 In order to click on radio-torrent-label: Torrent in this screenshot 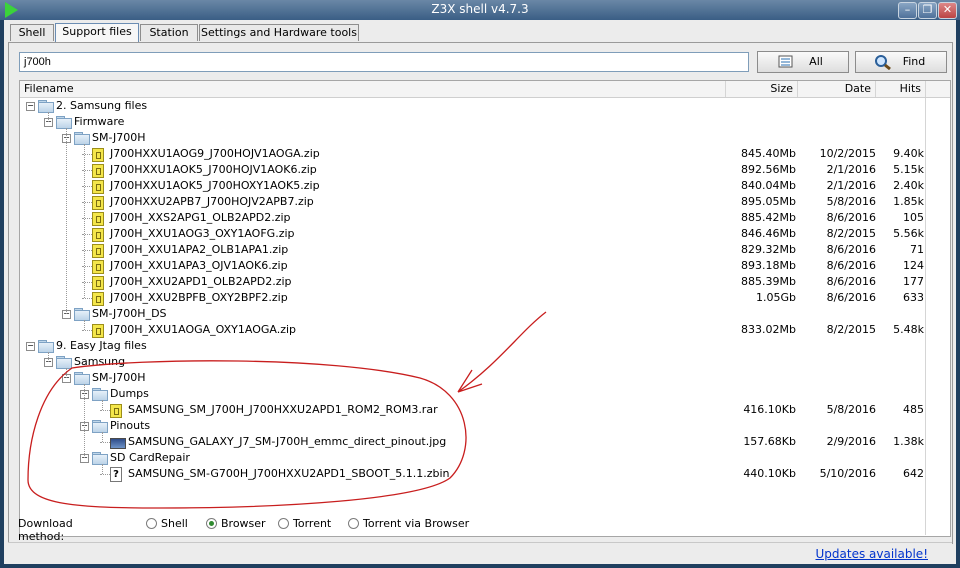, I will do `click(312, 523)`.